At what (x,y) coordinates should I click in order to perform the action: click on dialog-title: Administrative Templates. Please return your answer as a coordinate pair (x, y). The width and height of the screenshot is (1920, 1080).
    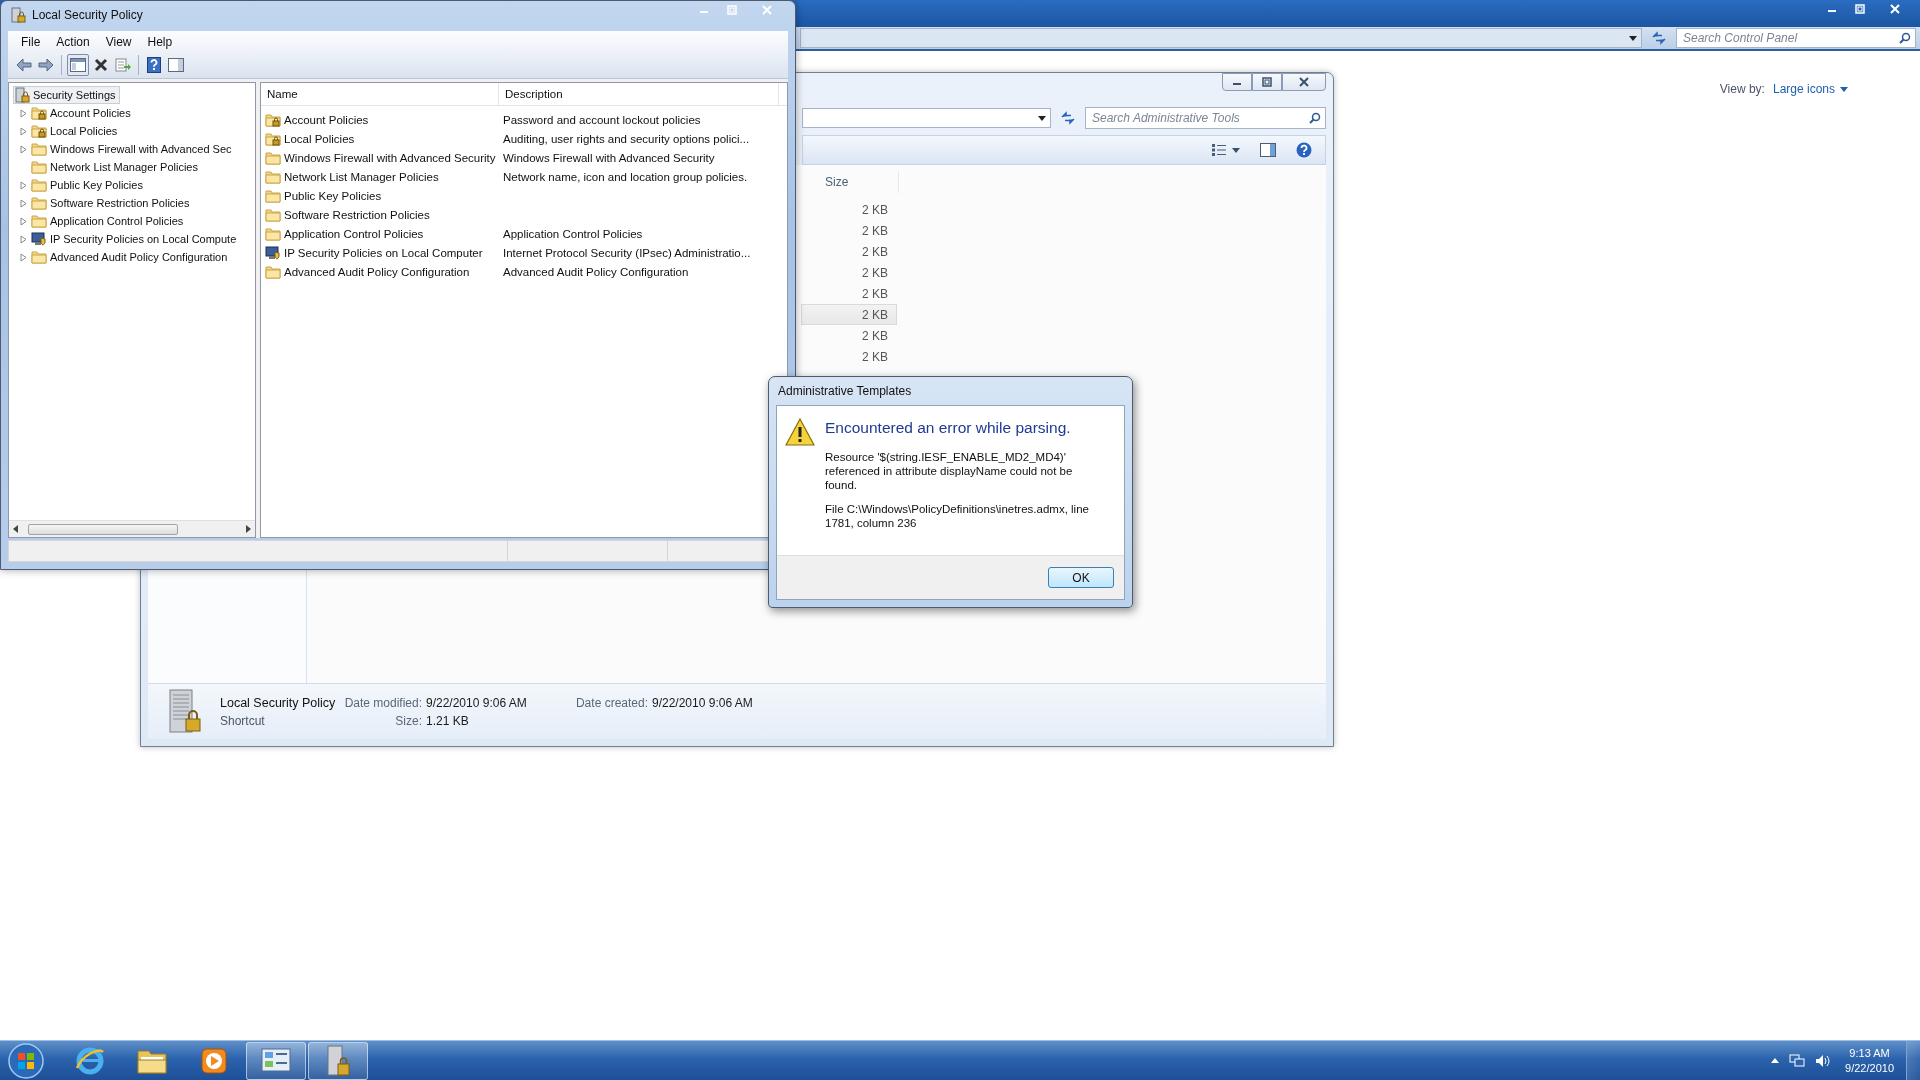
    Looking at the image, I should click on (845, 391).